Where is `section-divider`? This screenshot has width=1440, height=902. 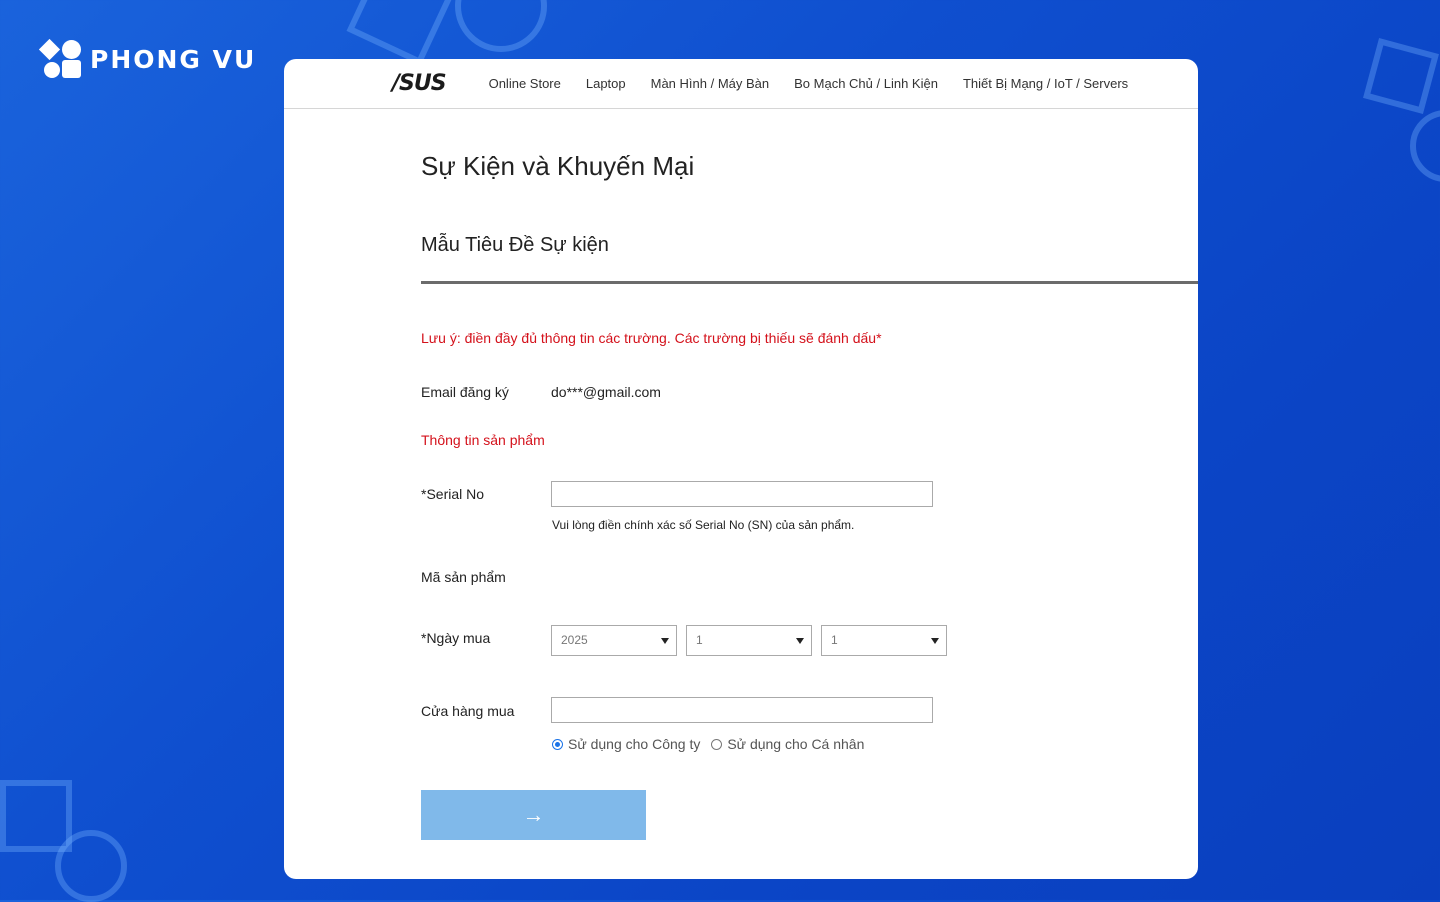 section-divider is located at coordinates (809, 282).